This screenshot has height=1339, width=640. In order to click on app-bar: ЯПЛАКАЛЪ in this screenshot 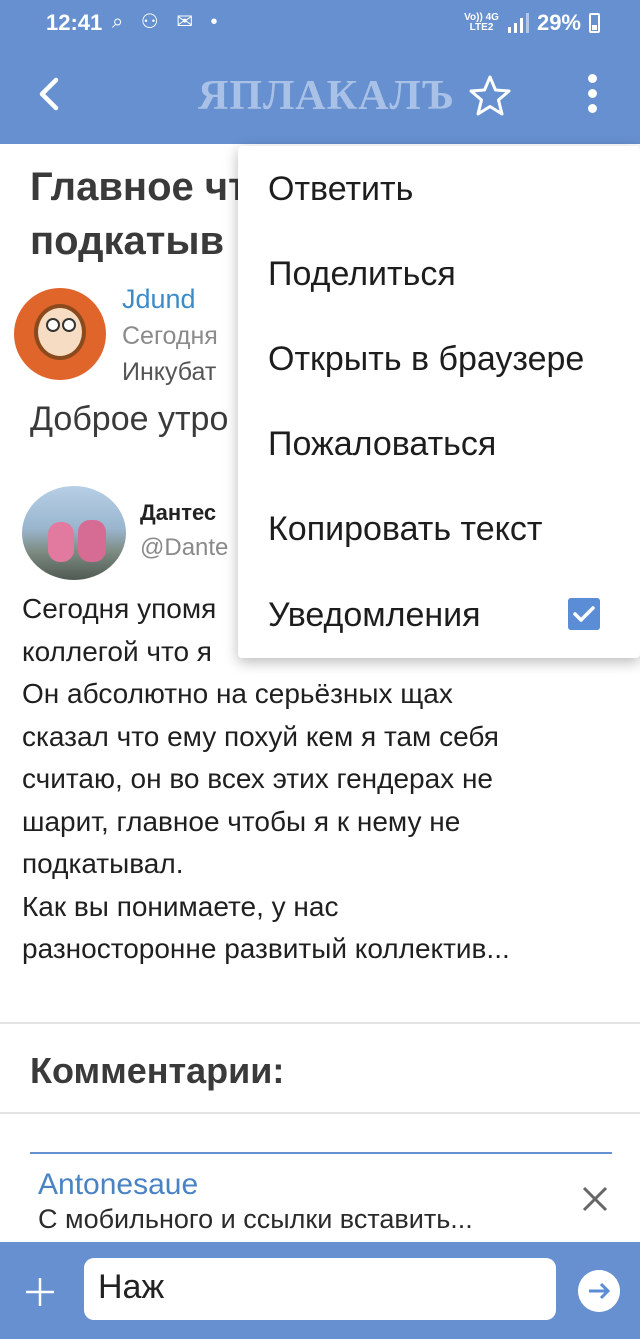, I will do `click(320, 96)`.